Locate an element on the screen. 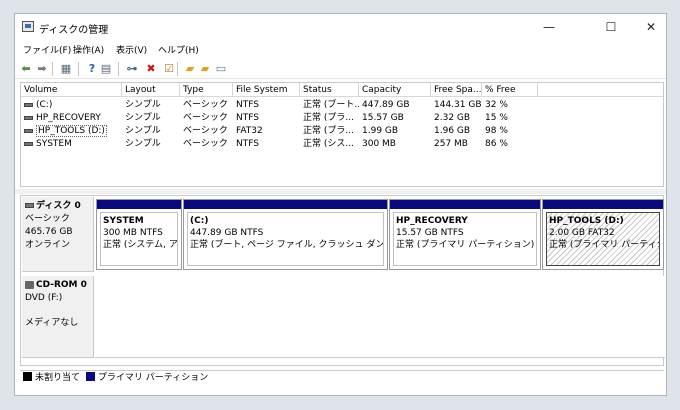  disk-0-label: ディスク 0 ベーシック 465.76 GB オンライン is located at coordinates (58, 234).